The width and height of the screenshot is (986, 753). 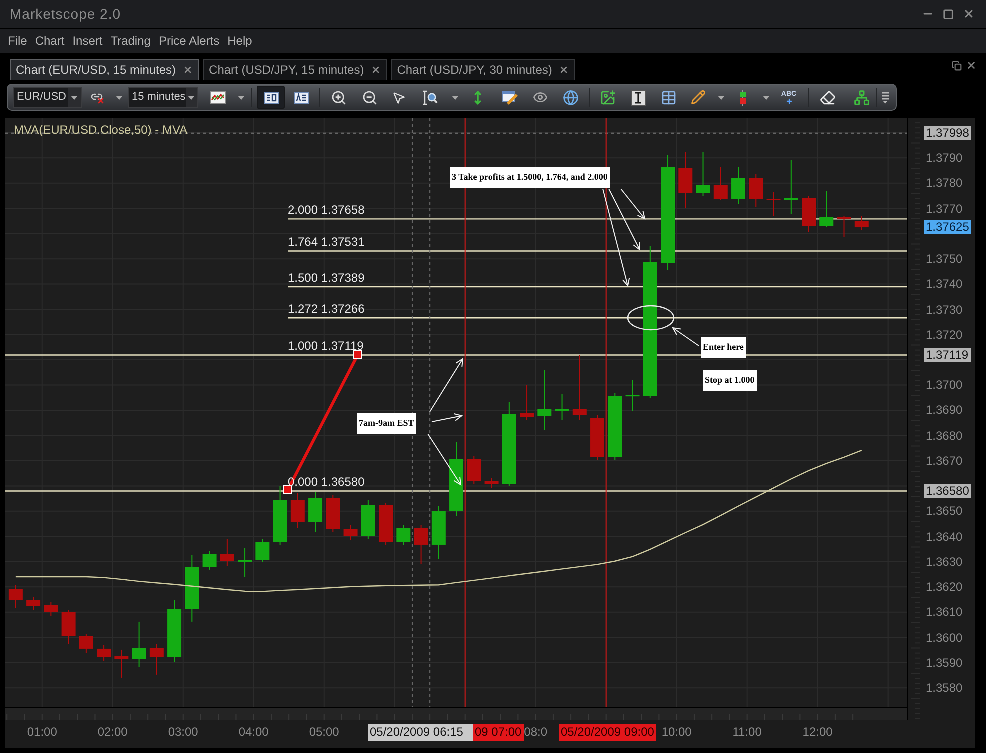 I want to click on arrow, so click(x=686, y=336).